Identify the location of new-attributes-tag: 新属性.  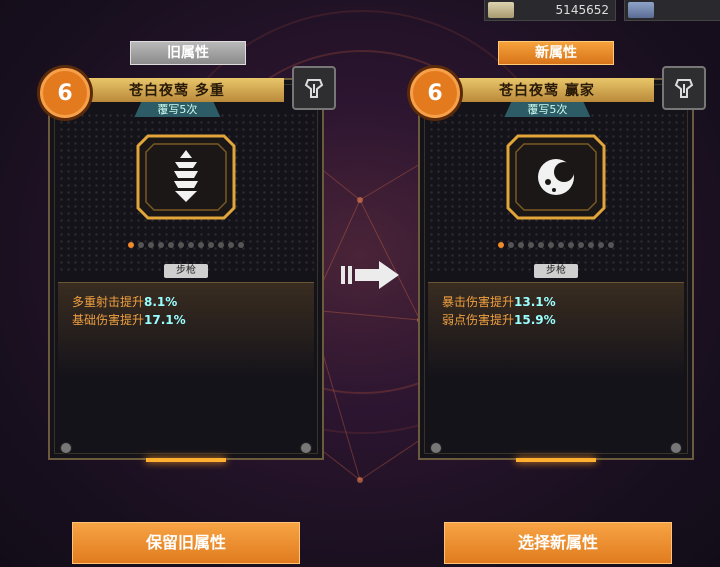
(556, 53).